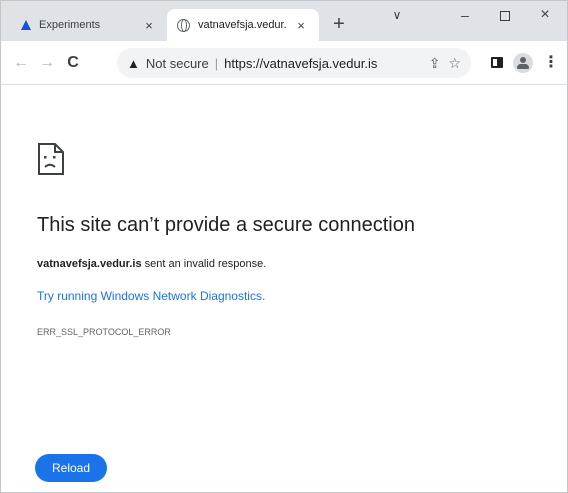 This screenshot has width=568, height=493. I want to click on reload-button: Reload, so click(71, 468).